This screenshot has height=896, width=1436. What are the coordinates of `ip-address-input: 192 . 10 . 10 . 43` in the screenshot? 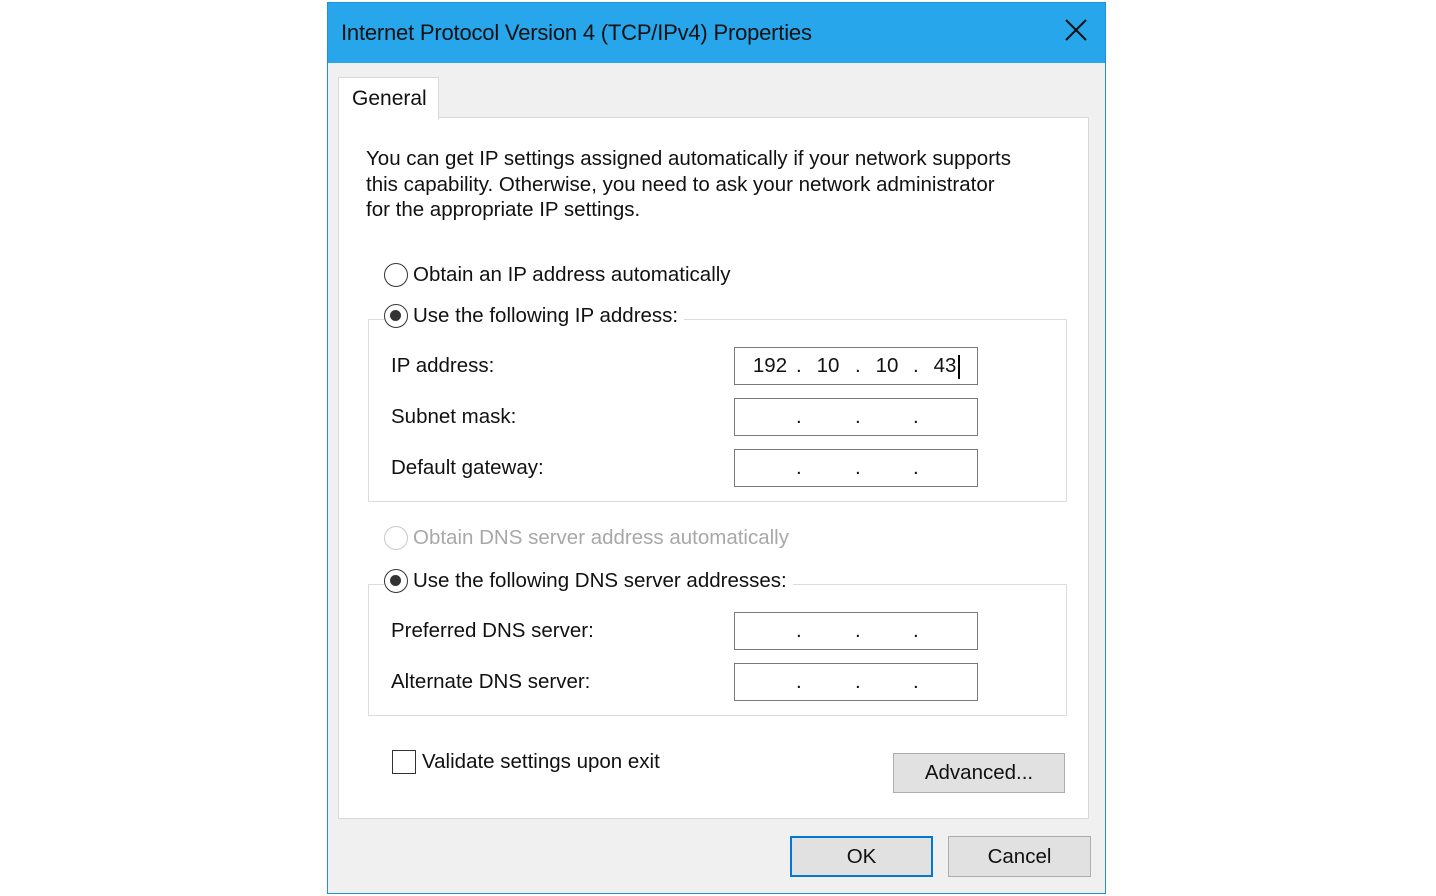 It's located at (856, 366).